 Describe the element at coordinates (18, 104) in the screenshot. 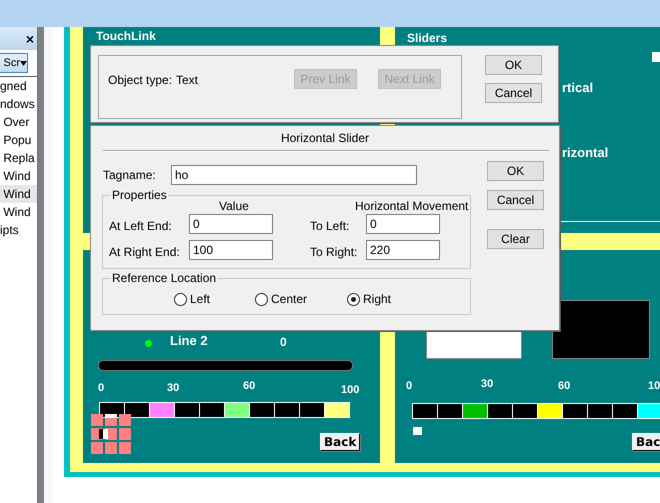

I see `list-item: ndows` at that location.